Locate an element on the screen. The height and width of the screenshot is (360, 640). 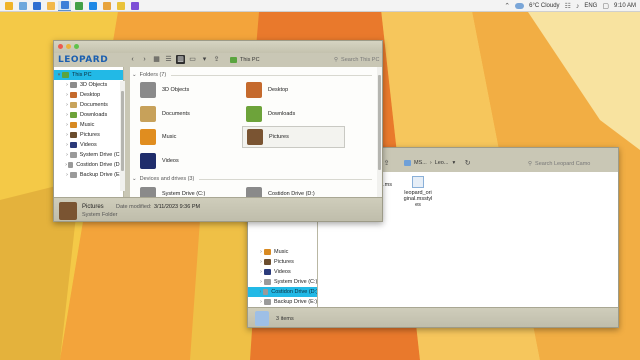
network-icon: ☷ is located at coordinates (568, 6).